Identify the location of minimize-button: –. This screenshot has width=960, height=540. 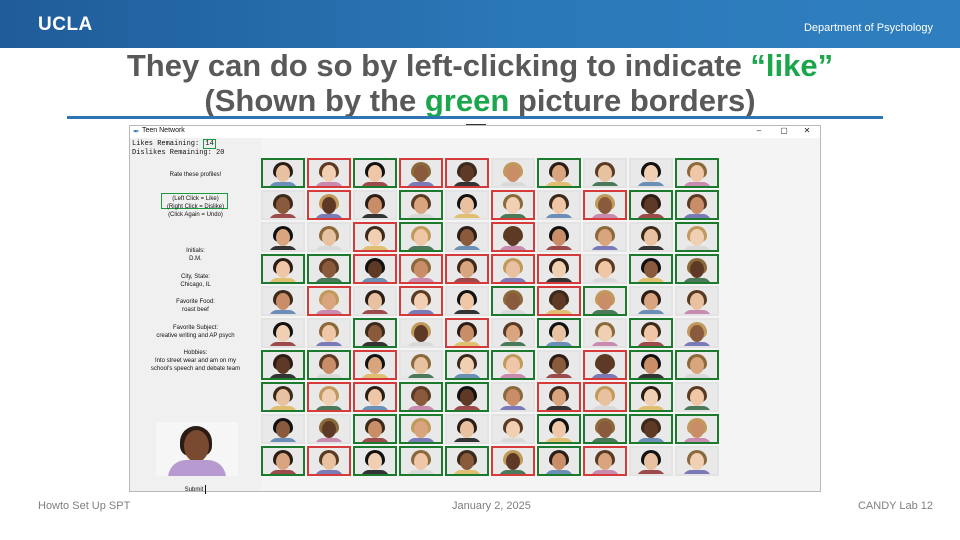
(759, 130).